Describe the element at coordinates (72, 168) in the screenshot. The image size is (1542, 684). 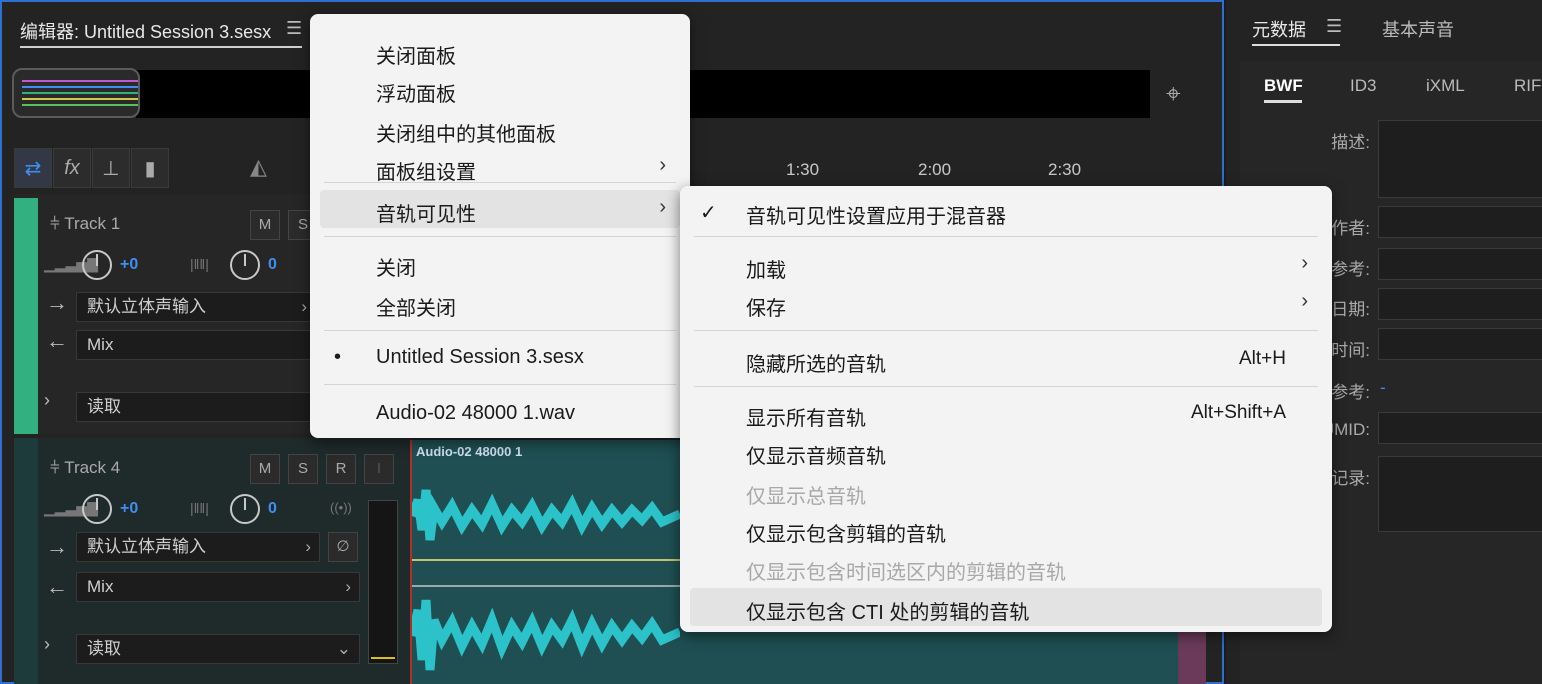
I see `effects-icon: fx` at that location.